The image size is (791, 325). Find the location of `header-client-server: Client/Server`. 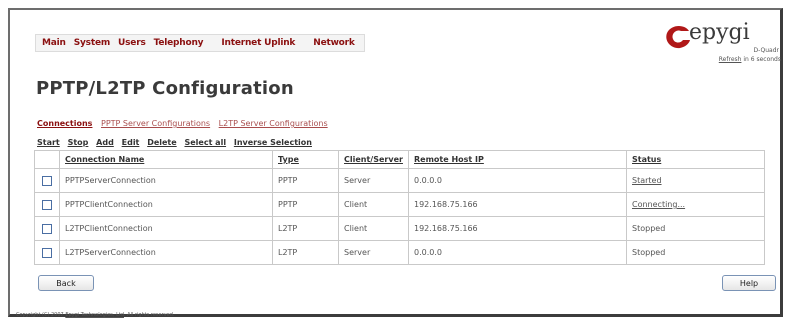

header-client-server: Client/Server is located at coordinates (373, 159).